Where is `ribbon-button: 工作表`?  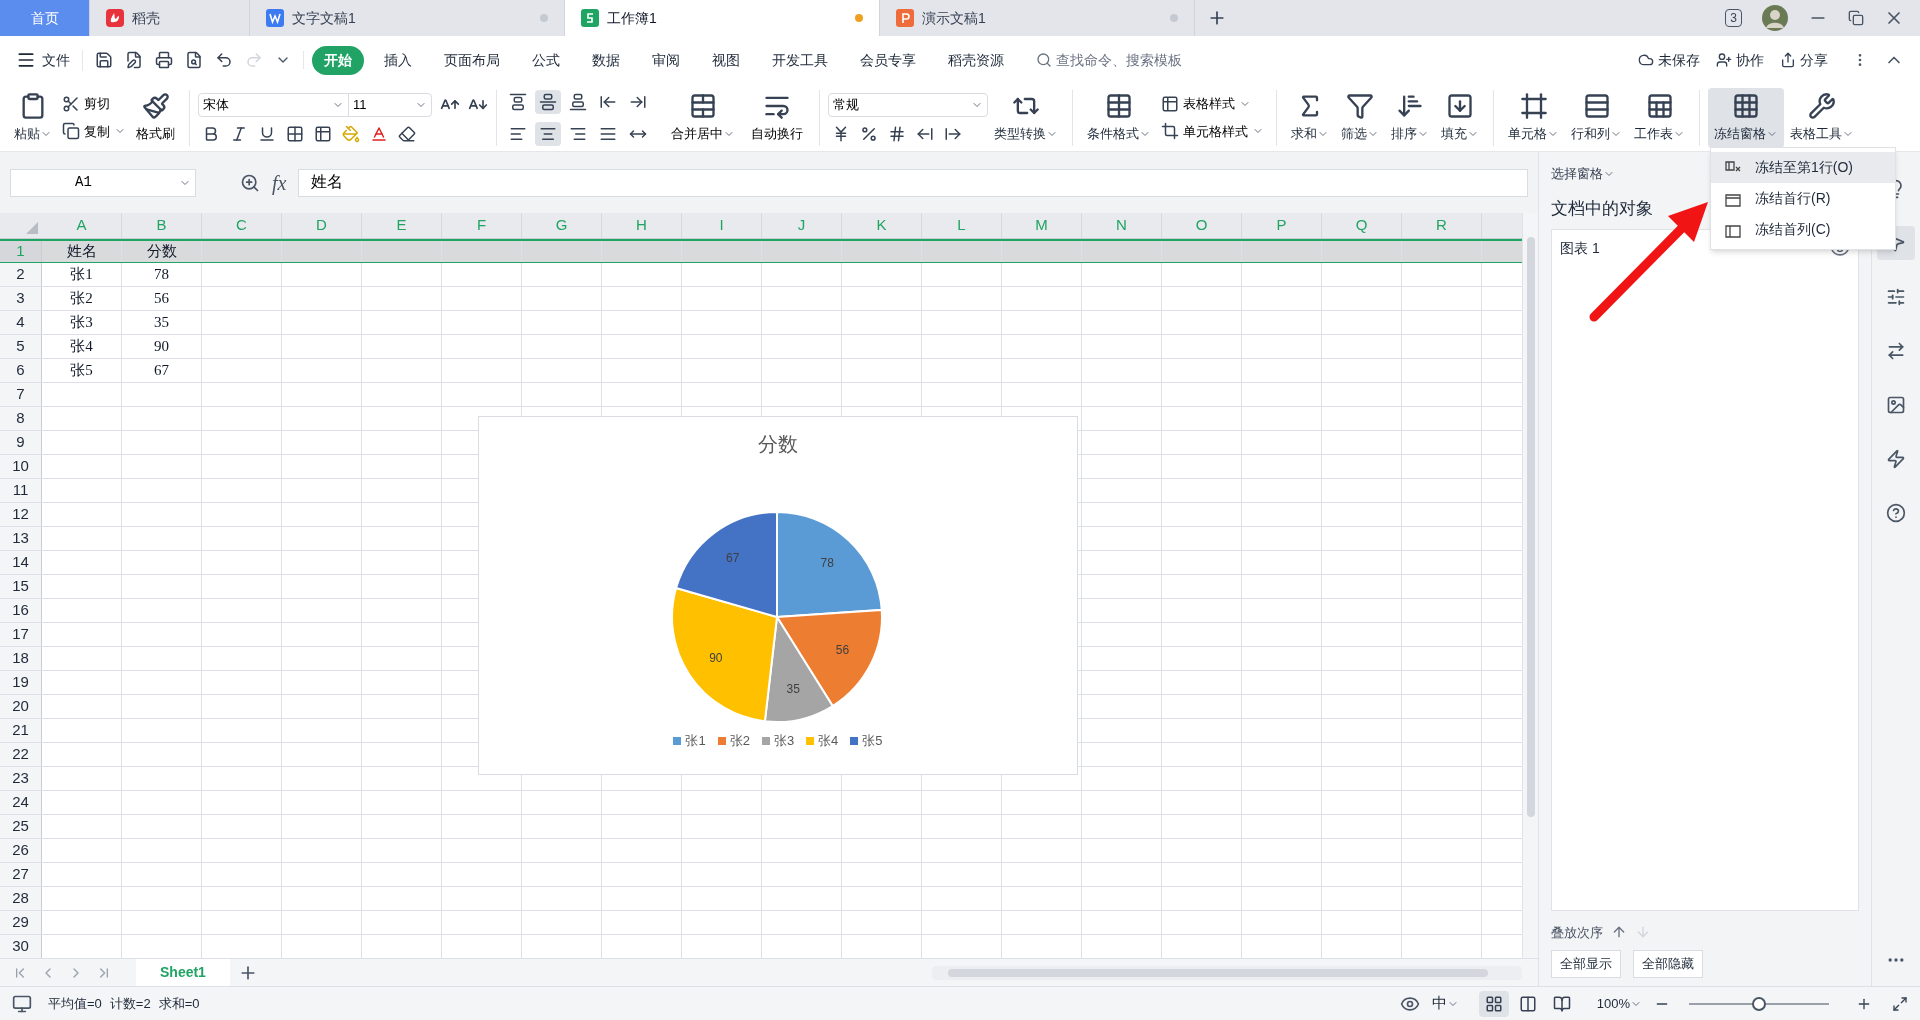 ribbon-button: 工作表 is located at coordinates (1659, 117).